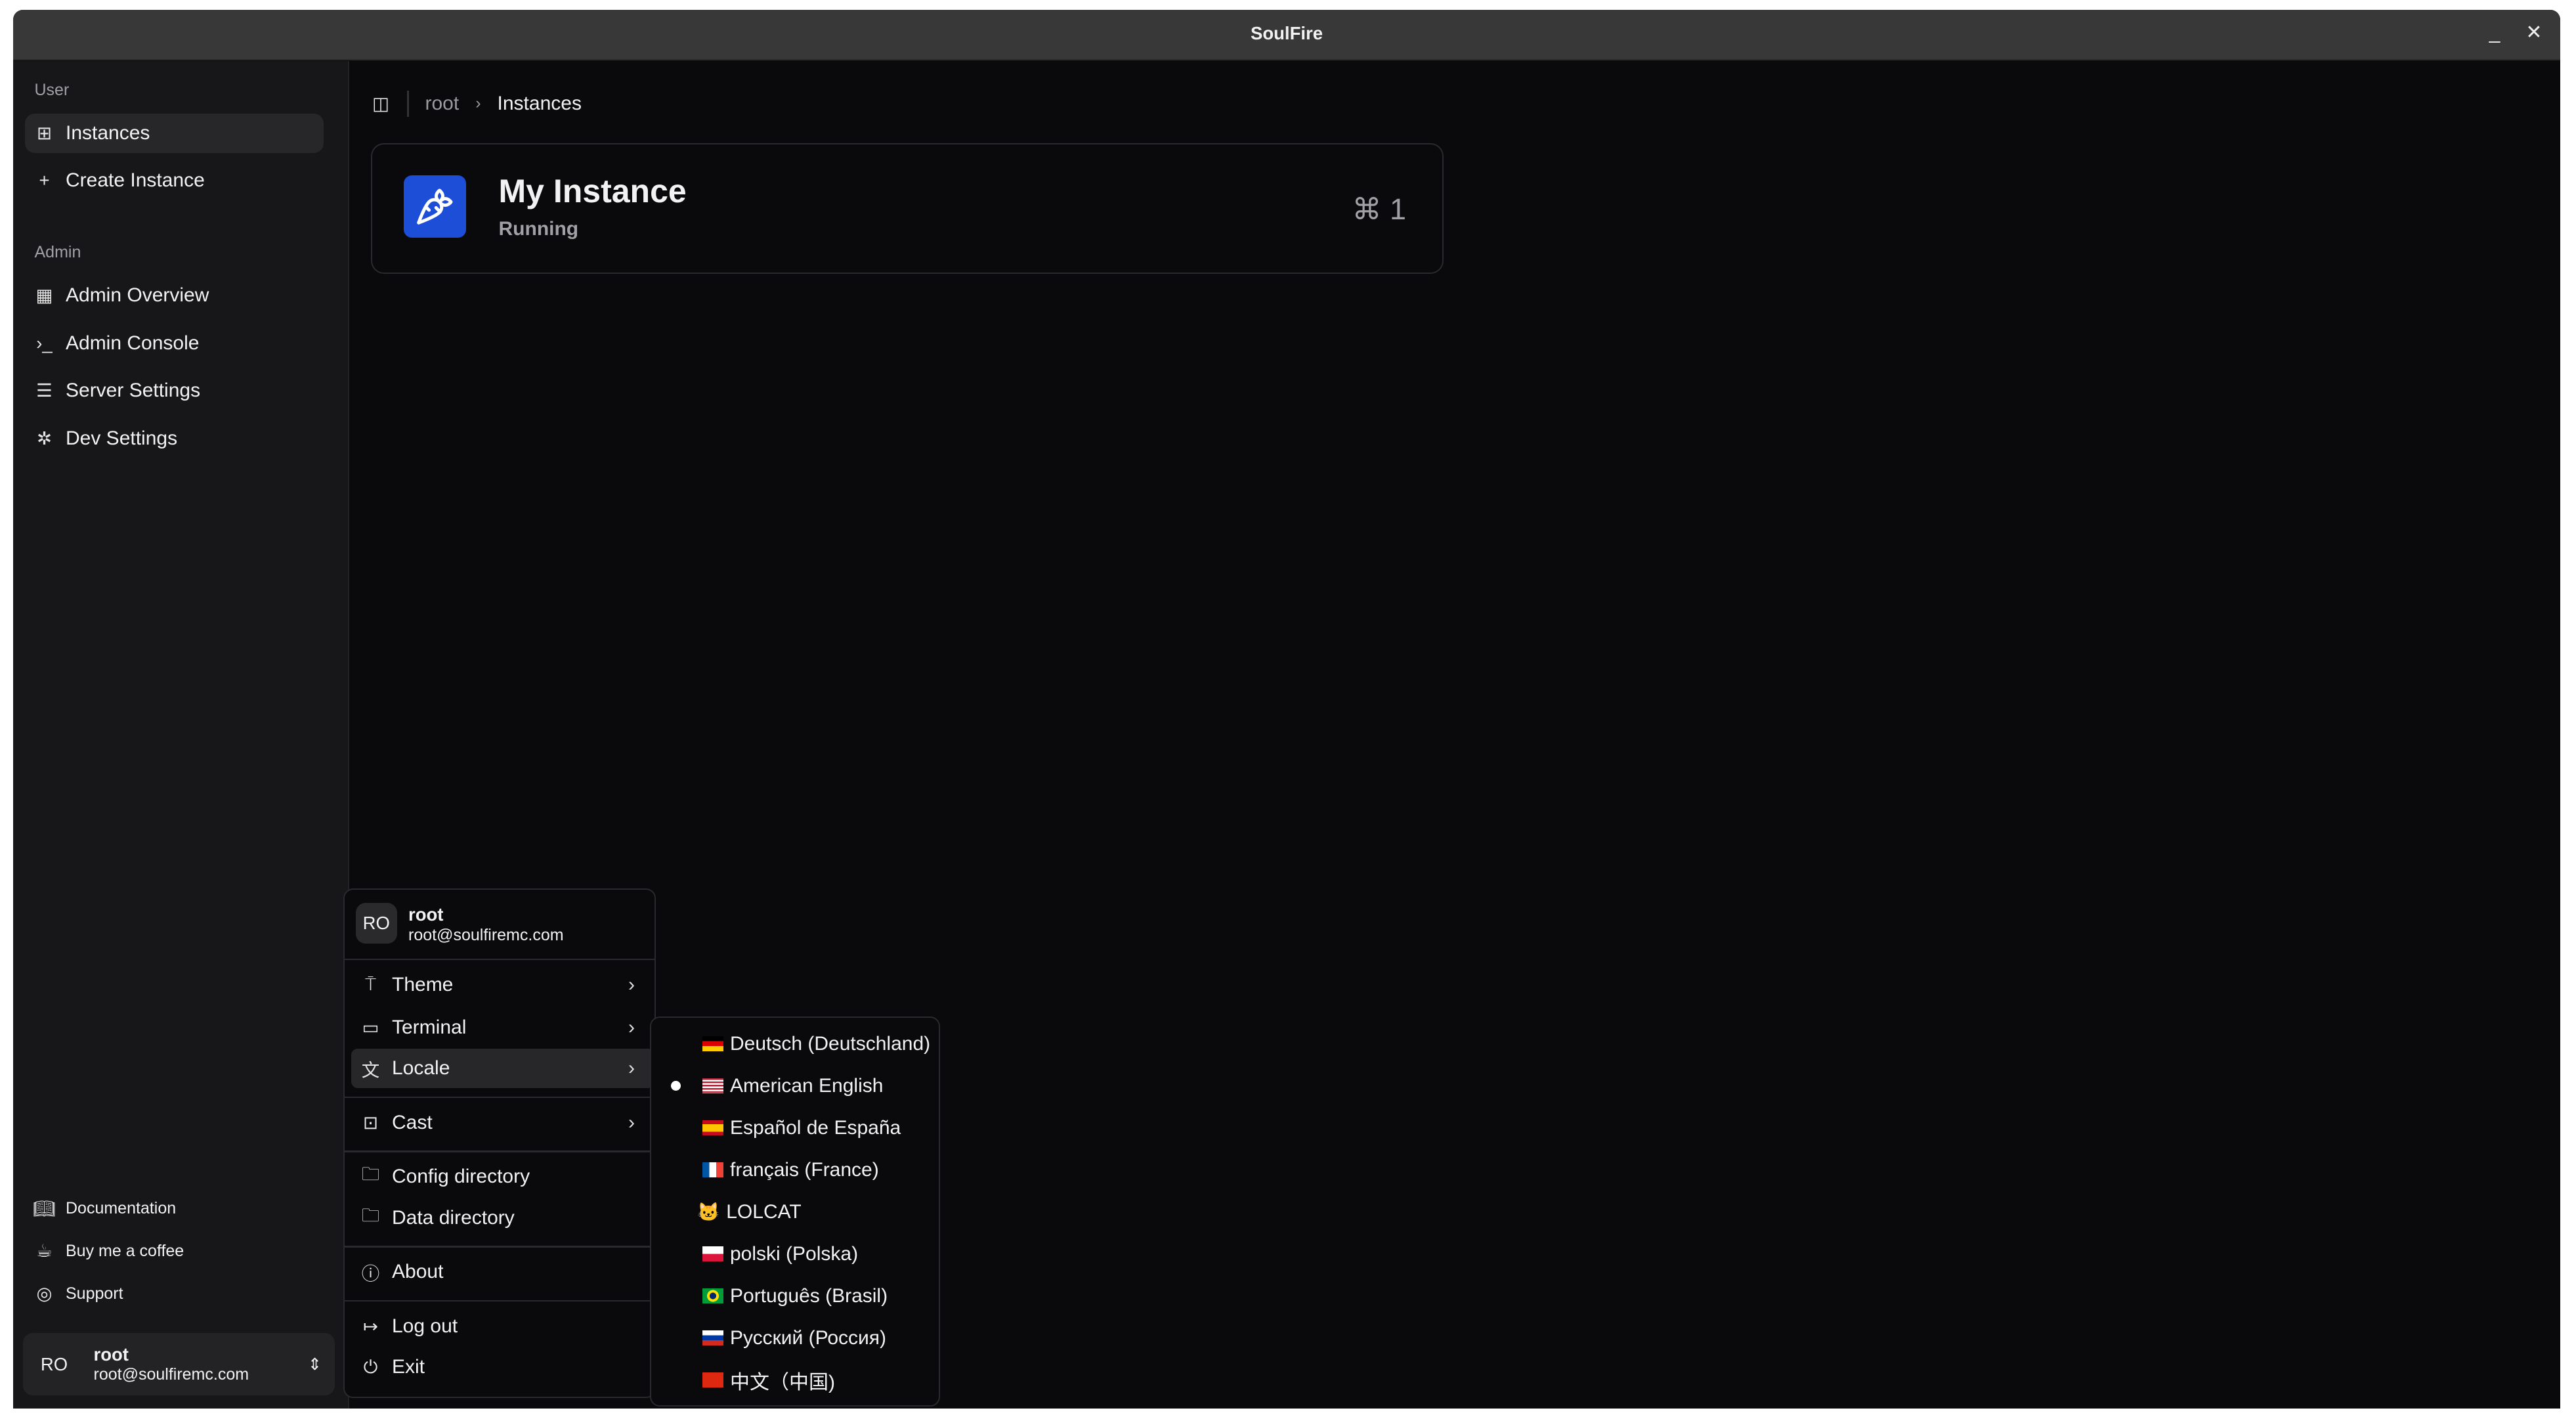  I want to click on locale-option: français (France), so click(795, 1170).